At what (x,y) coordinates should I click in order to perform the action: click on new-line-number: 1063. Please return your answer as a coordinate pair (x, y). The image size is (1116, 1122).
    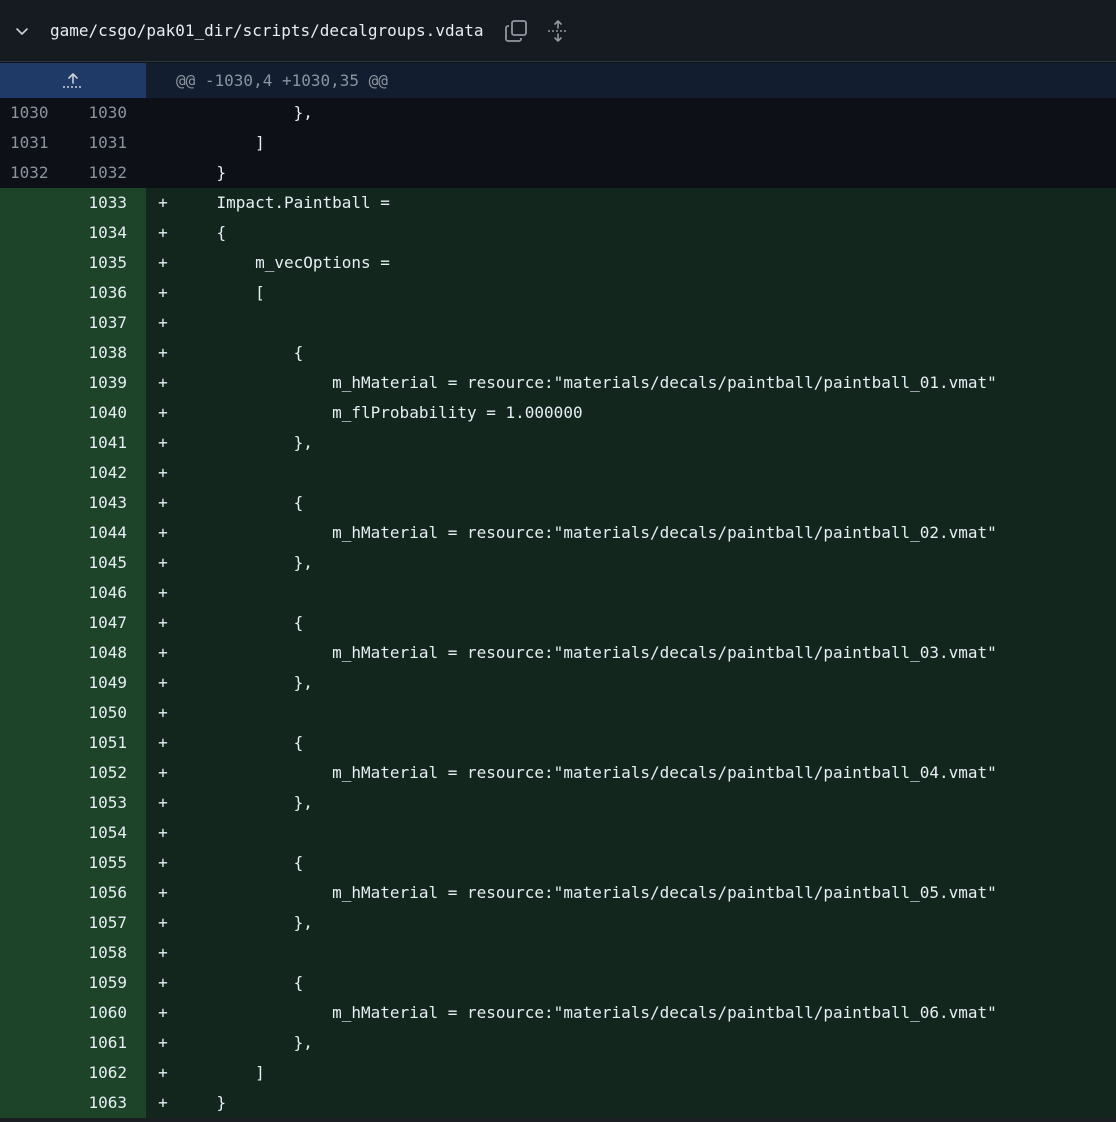
    Looking at the image, I should click on (102, 1103).